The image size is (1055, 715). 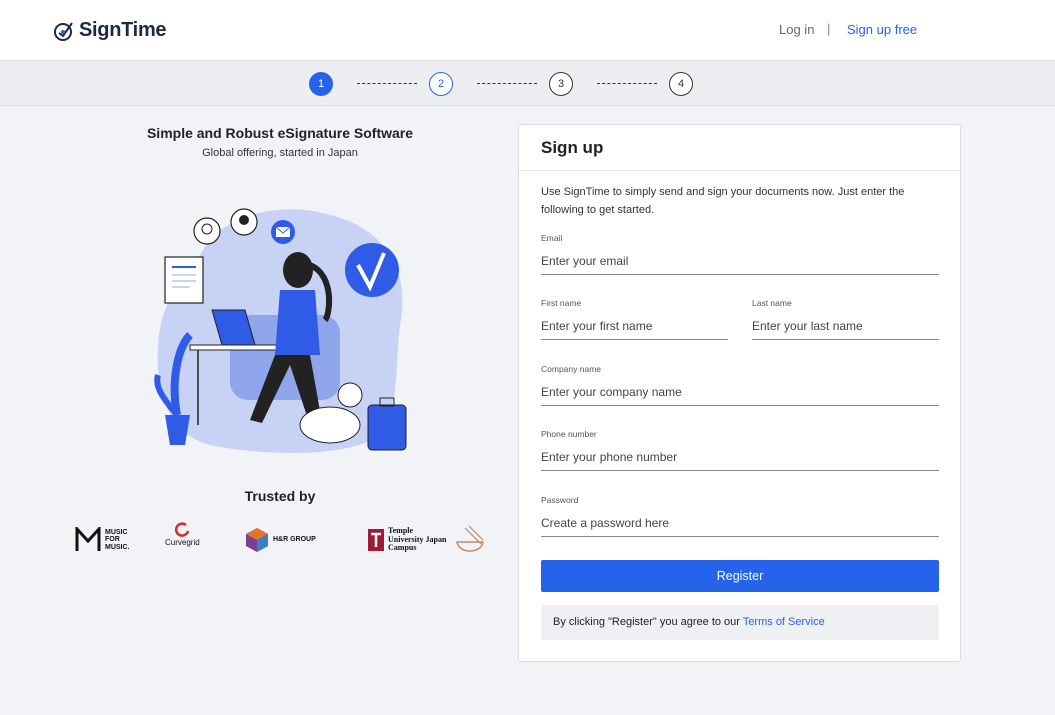 What do you see at coordinates (88, 539) in the screenshot?
I see `music-for-music-mark-icon` at bounding box center [88, 539].